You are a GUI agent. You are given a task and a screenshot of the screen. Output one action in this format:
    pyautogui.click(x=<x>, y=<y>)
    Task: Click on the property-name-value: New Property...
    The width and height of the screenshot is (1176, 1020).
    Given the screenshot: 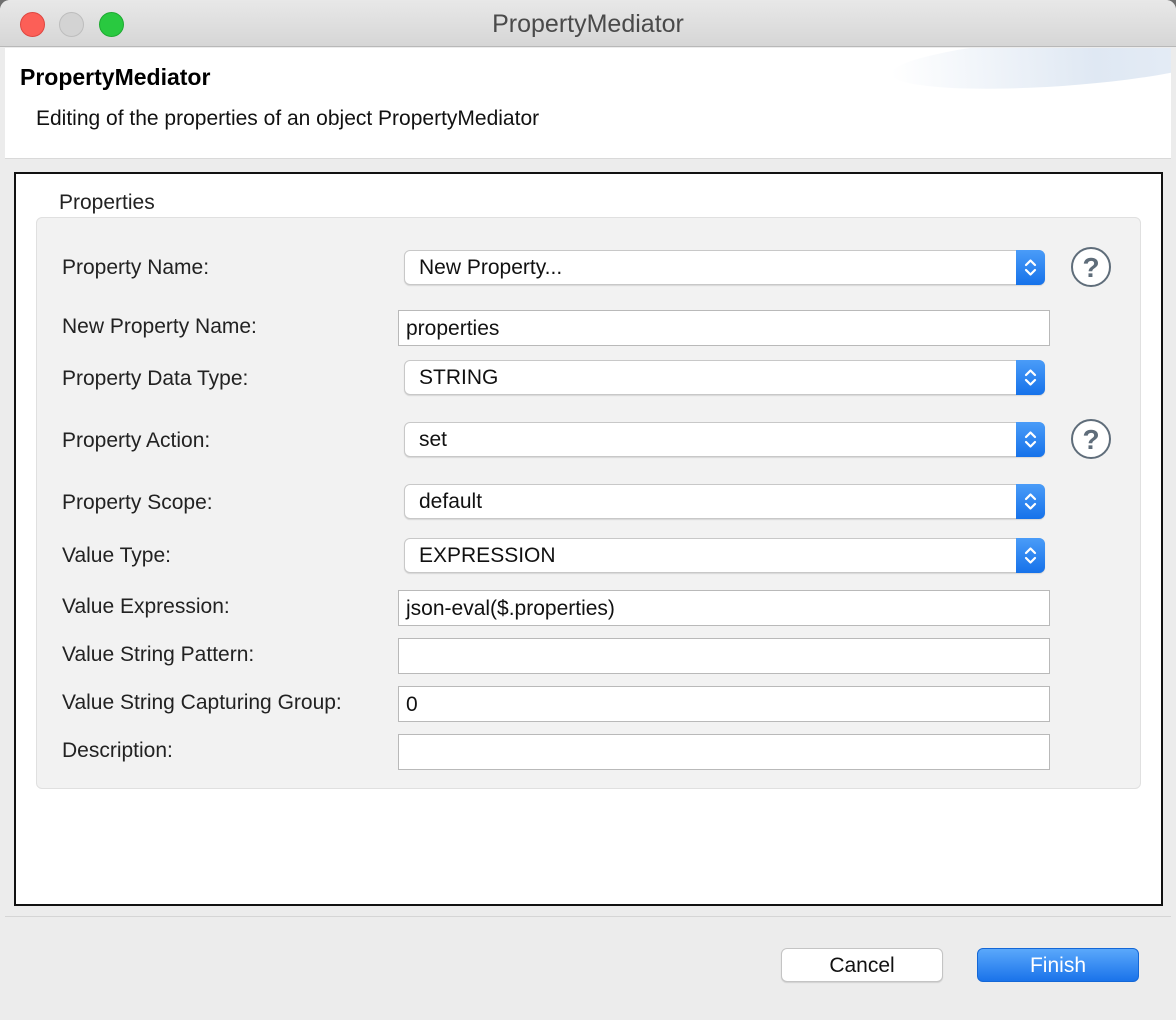 What is the action you would take?
    pyautogui.click(x=491, y=267)
    